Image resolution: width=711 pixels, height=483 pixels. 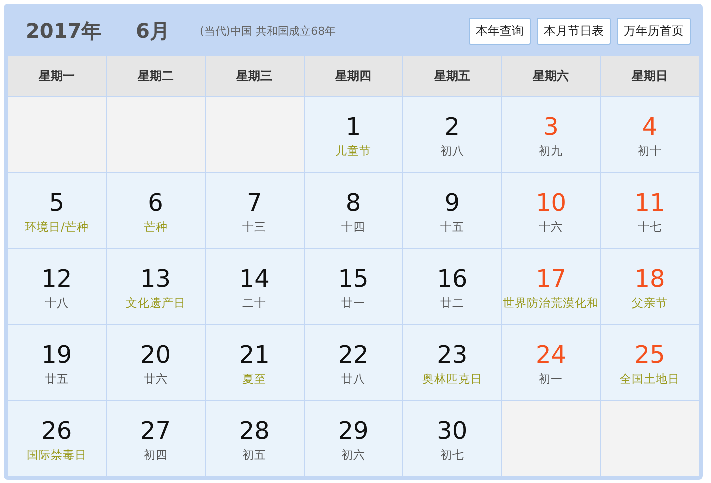 What do you see at coordinates (353, 303) in the screenshot?
I see `day-note: 廿一` at bounding box center [353, 303].